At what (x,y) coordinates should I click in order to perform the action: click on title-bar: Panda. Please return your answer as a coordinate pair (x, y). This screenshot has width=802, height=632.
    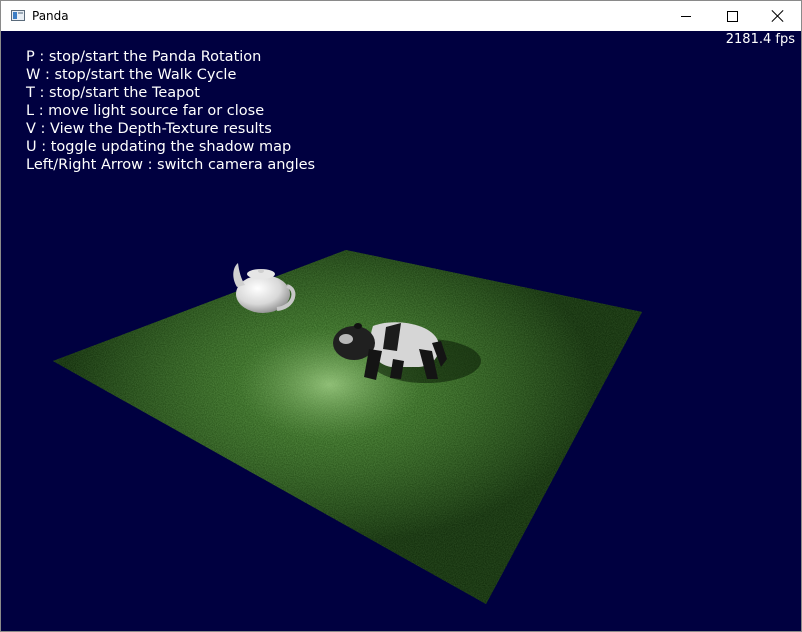
    Looking at the image, I should click on (401, 16).